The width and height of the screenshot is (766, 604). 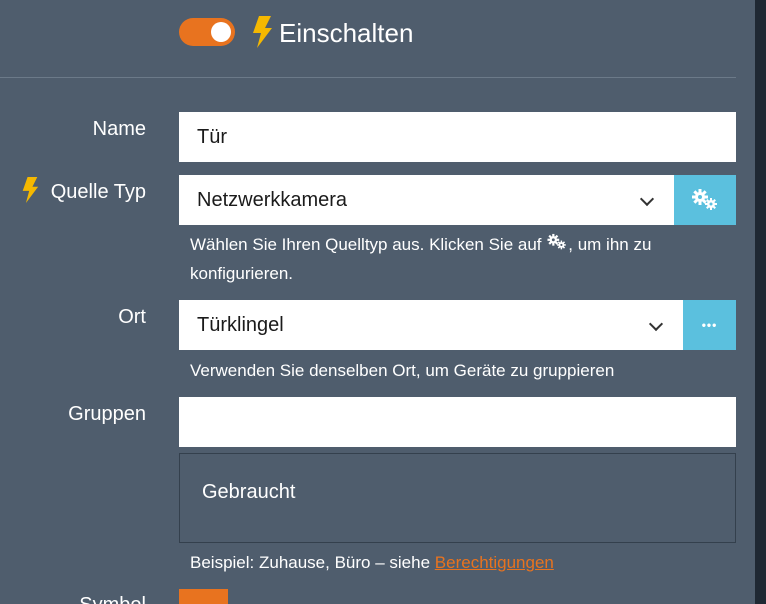 What do you see at coordinates (203, 596) in the screenshot?
I see `symbol-color-swatch` at bounding box center [203, 596].